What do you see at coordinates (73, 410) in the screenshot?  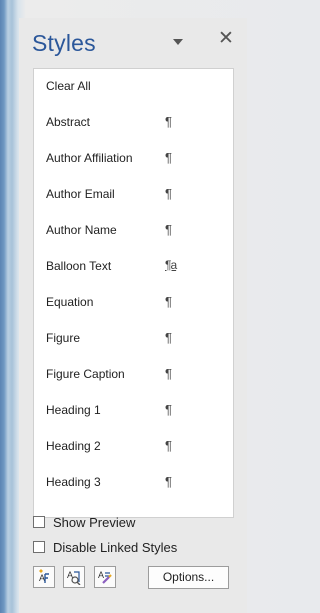 I see `style-item-label: Heading 1` at bounding box center [73, 410].